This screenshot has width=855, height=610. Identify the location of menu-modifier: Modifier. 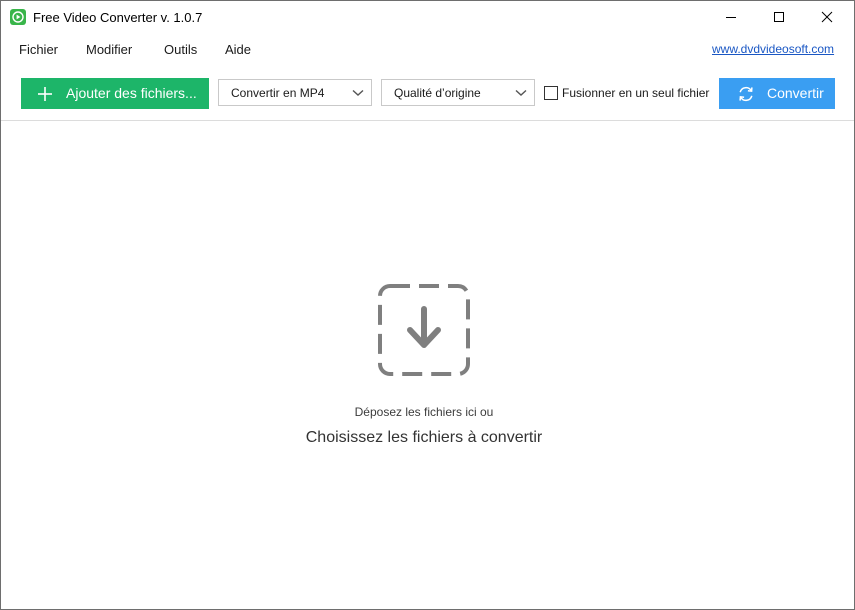
(109, 49).